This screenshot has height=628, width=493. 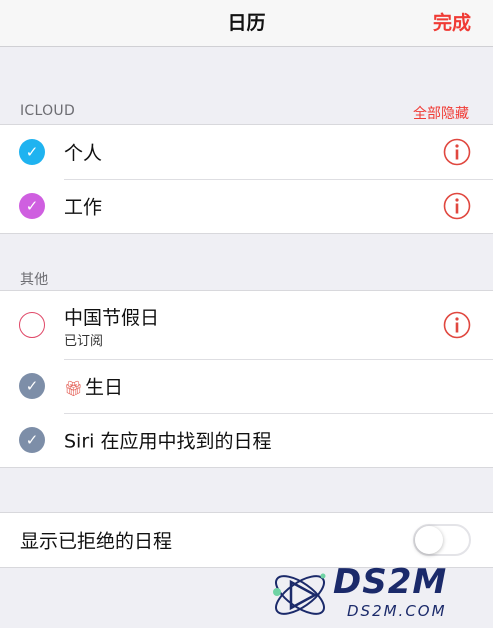 What do you see at coordinates (397, 611) in the screenshot?
I see `watermark-url: DS2M.COM` at bounding box center [397, 611].